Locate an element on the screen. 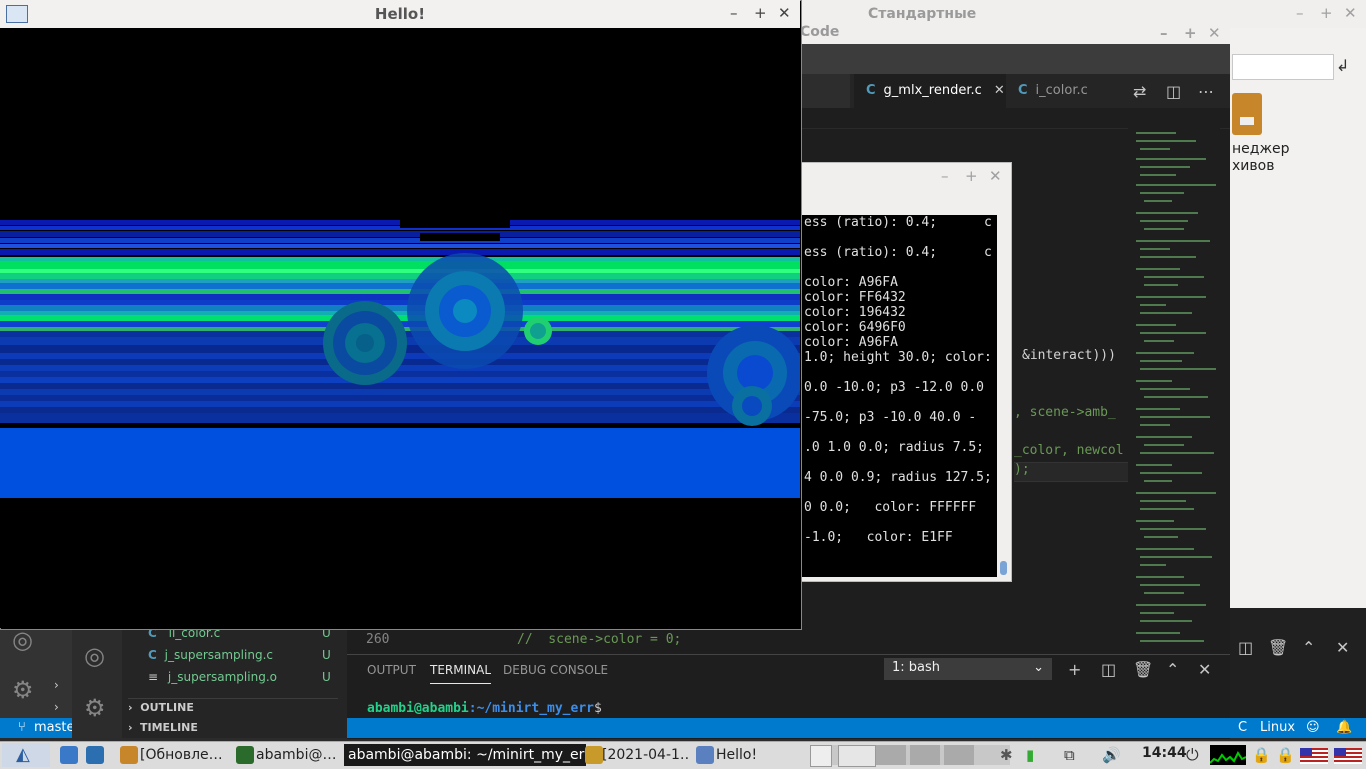 The width and height of the screenshot is (1366, 769). tab-debug-console: DEBUG CONSOLE is located at coordinates (555, 670).